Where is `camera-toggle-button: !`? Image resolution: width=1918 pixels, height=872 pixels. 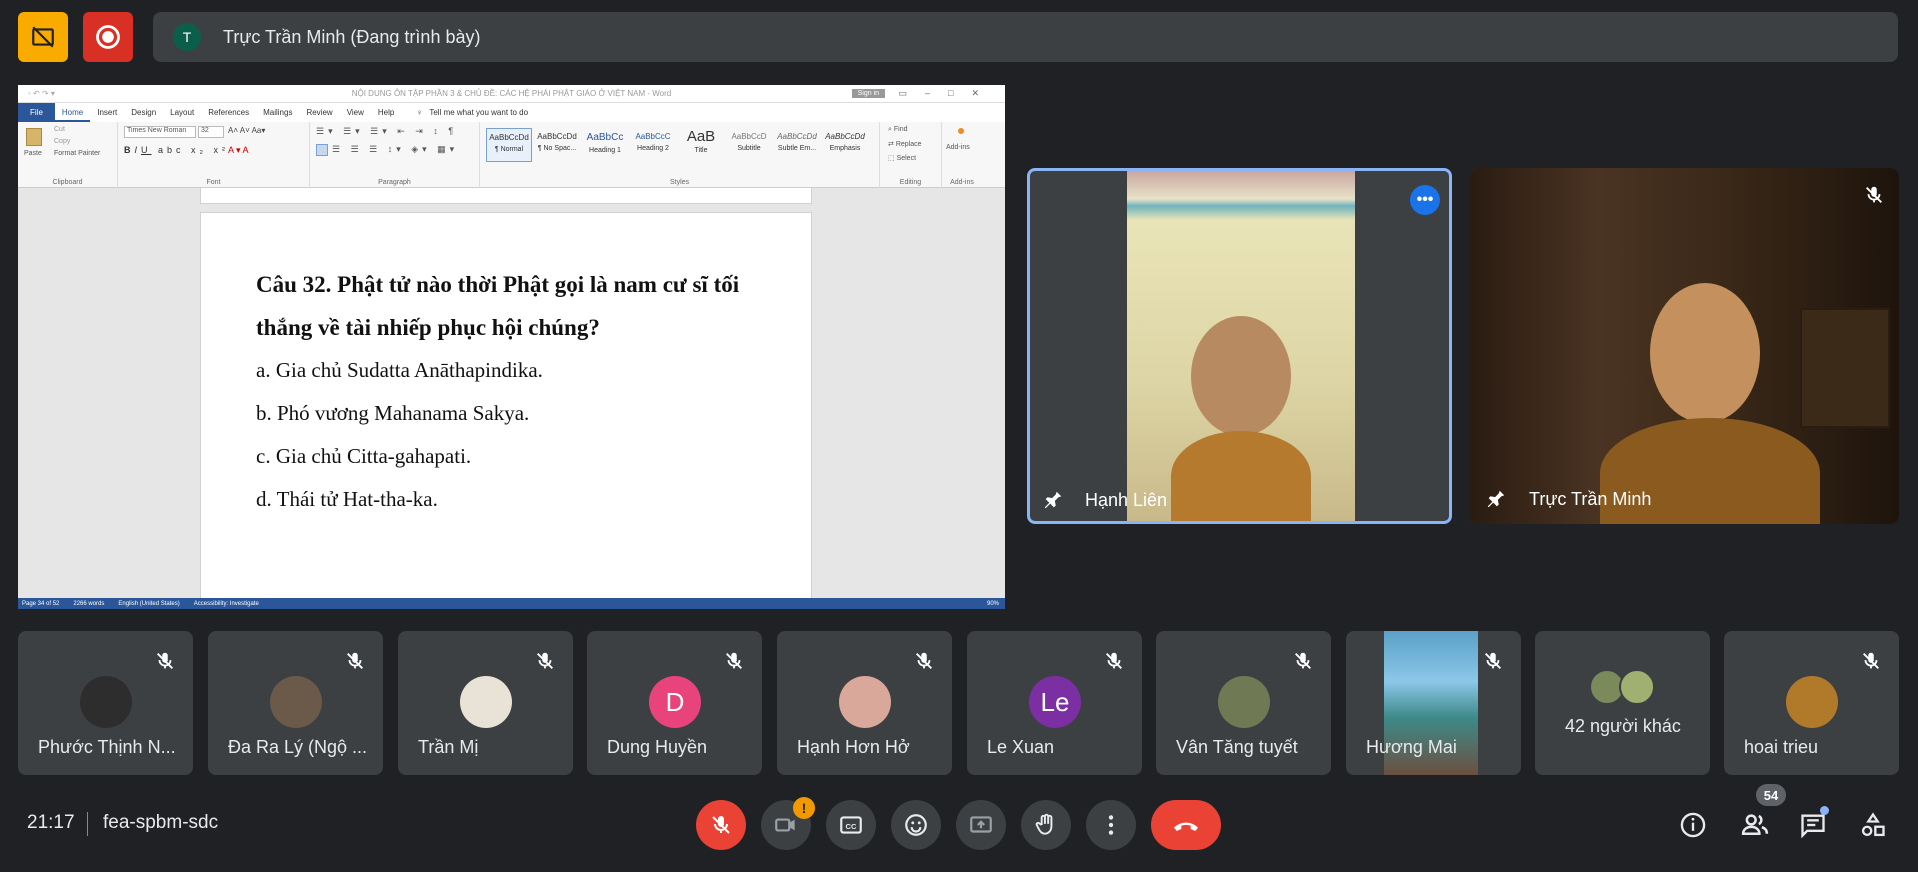
camera-toggle-button: ! is located at coordinates (788, 823).